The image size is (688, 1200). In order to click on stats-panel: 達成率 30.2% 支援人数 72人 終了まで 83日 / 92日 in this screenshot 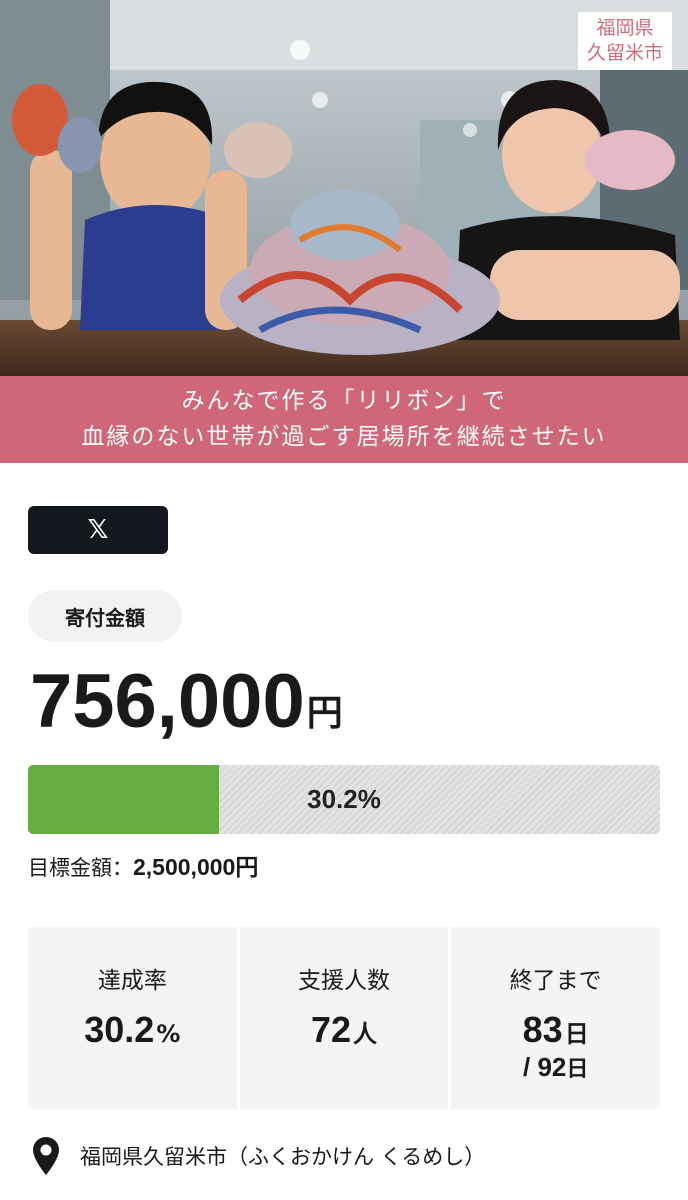, I will do `click(344, 1018)`.